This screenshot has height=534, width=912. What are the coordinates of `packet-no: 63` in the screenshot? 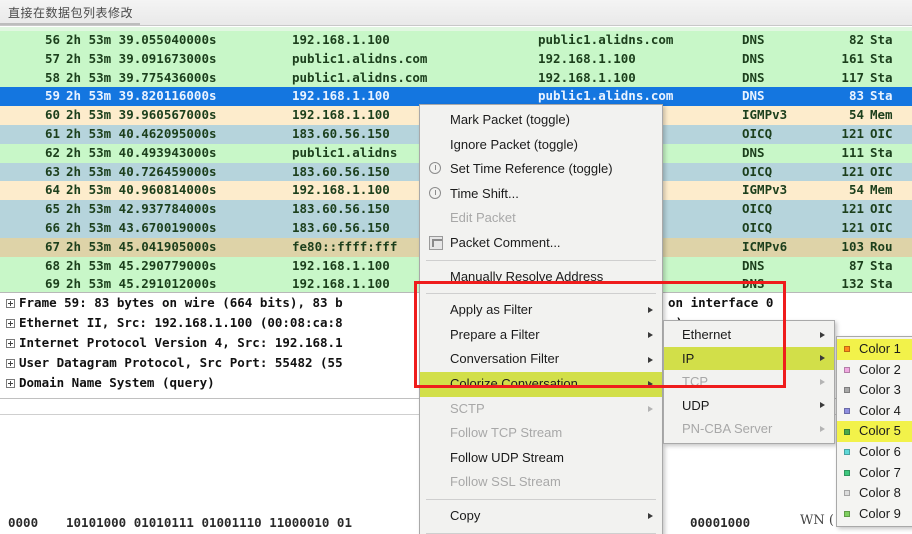 It's located at (52, 171).